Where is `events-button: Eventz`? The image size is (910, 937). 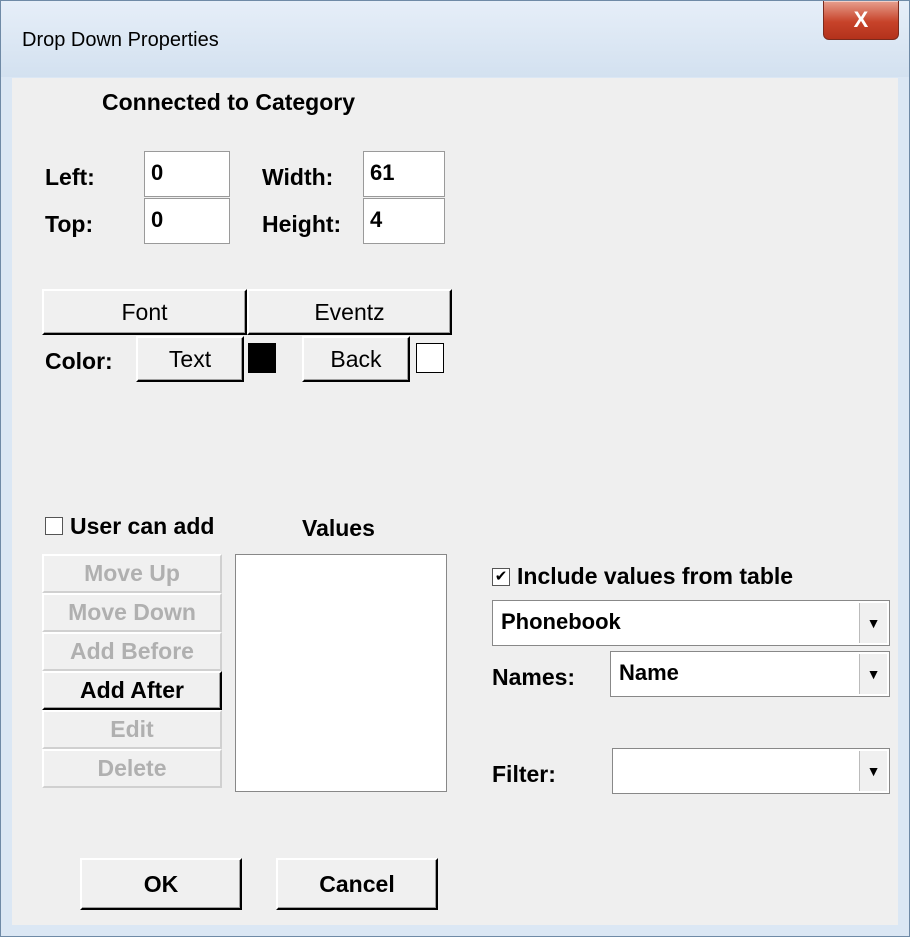
events-button: Eventz is located at coordinates (349, 312).